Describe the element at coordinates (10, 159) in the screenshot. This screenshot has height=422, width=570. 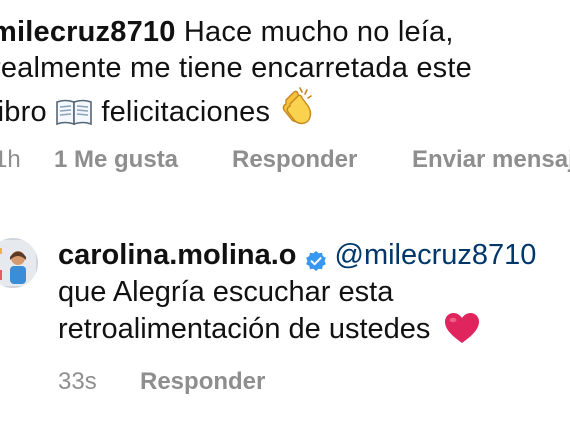
I see `comment-timestamp: 1h` at that location.